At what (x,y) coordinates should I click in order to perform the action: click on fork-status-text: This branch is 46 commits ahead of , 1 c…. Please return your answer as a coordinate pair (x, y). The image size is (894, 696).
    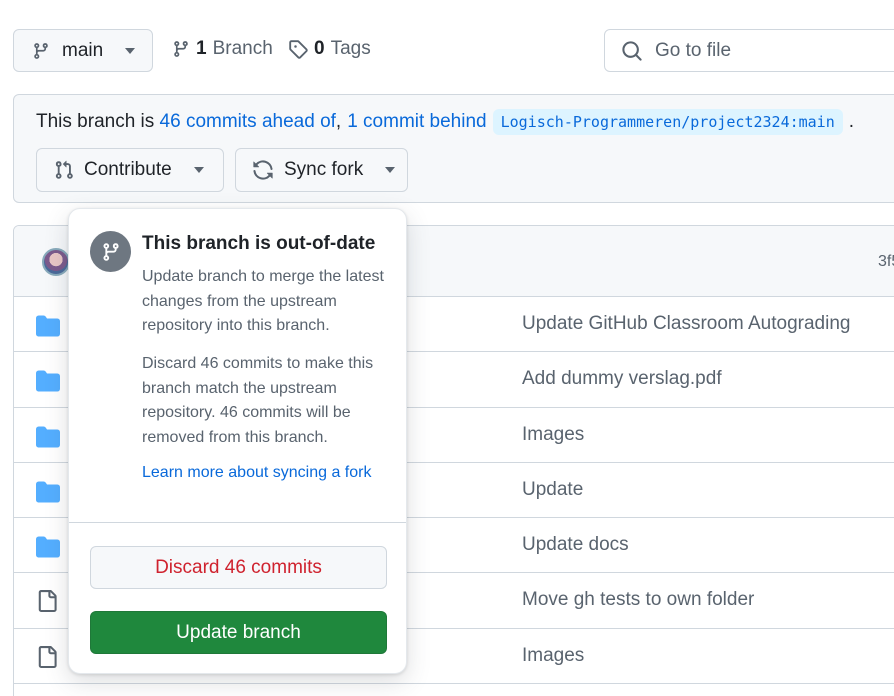
    Looking at the image, I should click on (445, 122).